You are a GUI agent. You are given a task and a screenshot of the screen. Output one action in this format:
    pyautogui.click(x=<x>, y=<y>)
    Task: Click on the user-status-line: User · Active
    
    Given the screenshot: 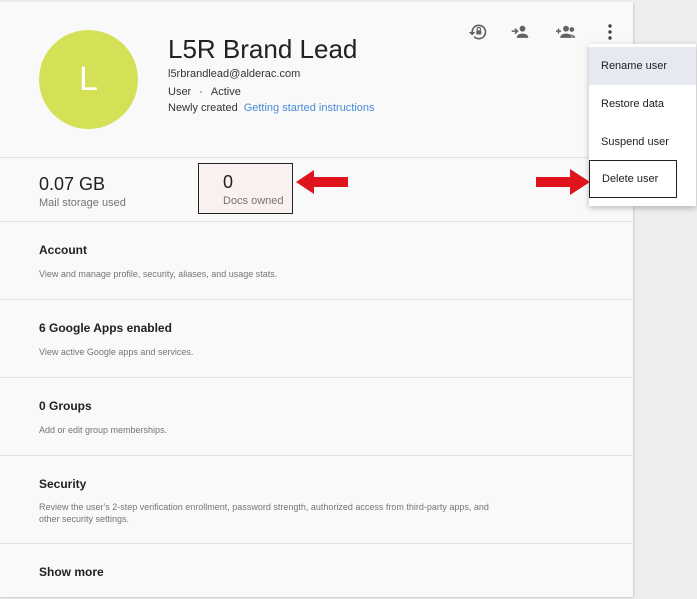 What is the action you would take?
    pyautogui.click(x=204, y=92)
    